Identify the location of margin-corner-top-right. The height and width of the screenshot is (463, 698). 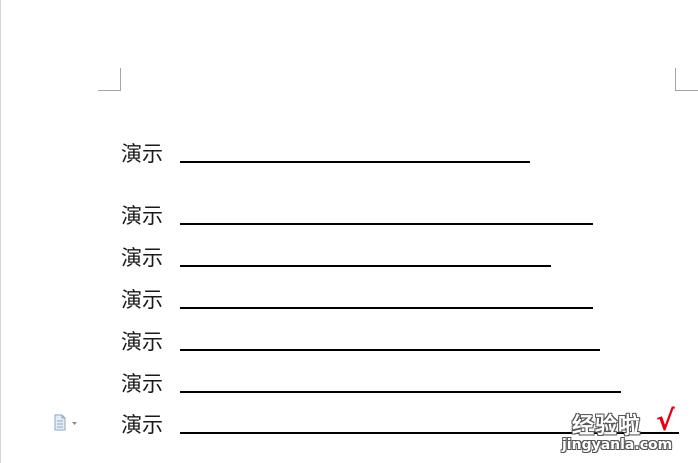
(686, 79).